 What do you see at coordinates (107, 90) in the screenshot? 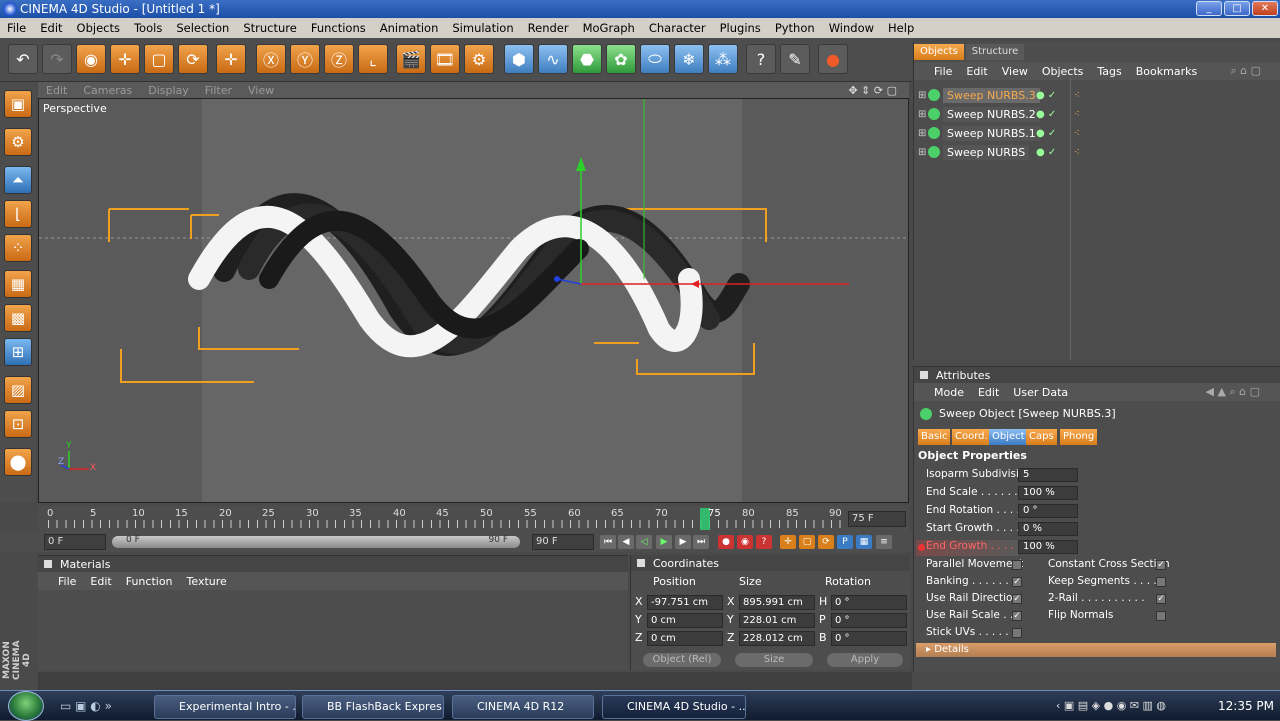
I see `viewport-menu-cameras: Cameras` at bounding box center [107, 90].